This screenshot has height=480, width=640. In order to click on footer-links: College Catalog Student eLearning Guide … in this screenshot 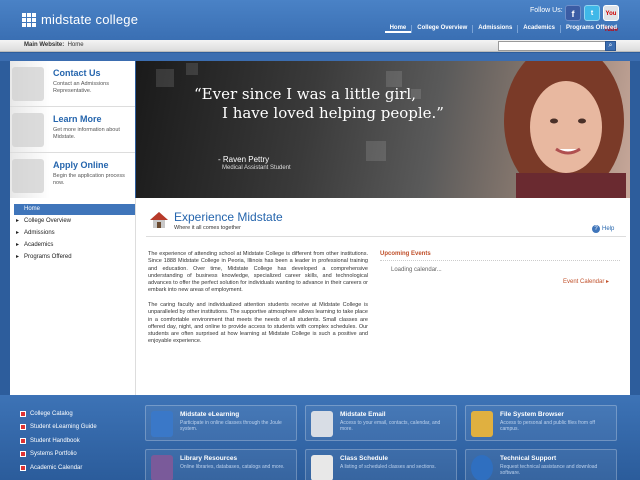, I will do `click(58, 441)`.